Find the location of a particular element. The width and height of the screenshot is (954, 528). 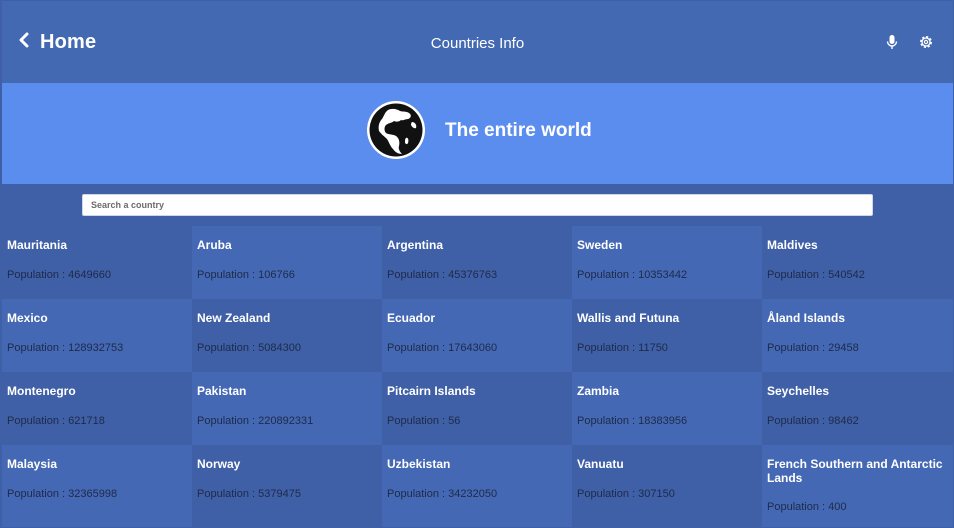

country-population: Population : 307150 is located at coordinates (626, 494).